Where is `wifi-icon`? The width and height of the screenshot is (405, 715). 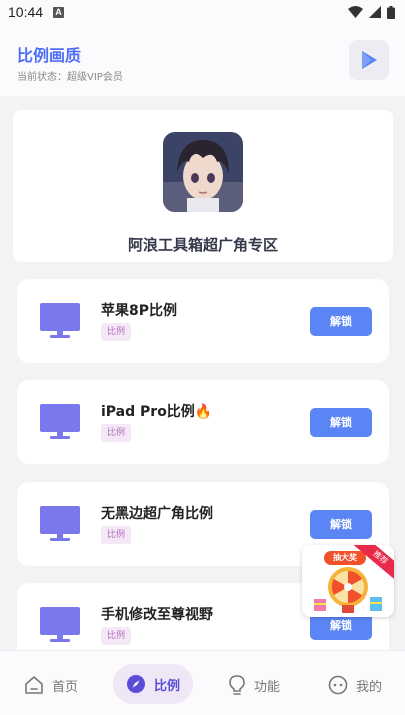 wifi-icon is located at coordinates (355, 12).